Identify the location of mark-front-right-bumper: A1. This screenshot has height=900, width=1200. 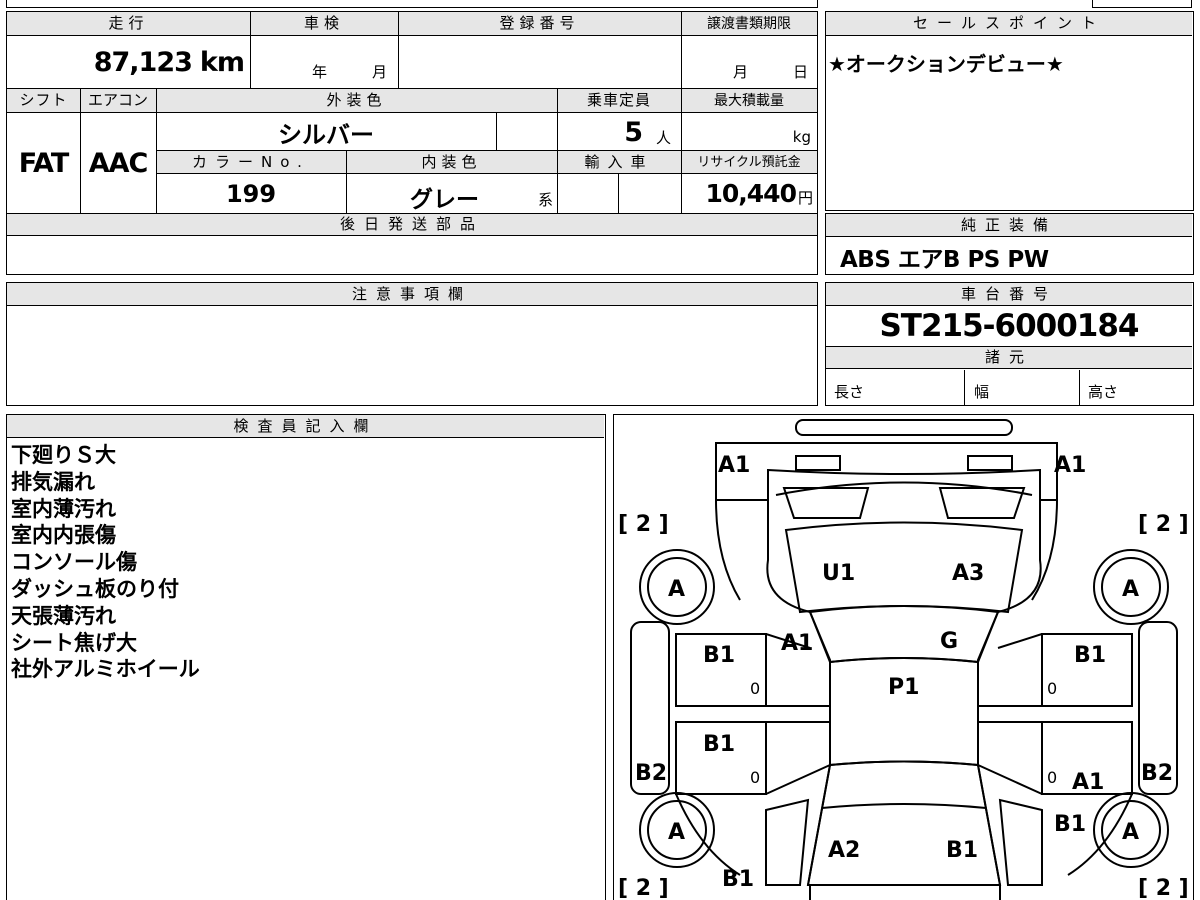
(1070, 465).